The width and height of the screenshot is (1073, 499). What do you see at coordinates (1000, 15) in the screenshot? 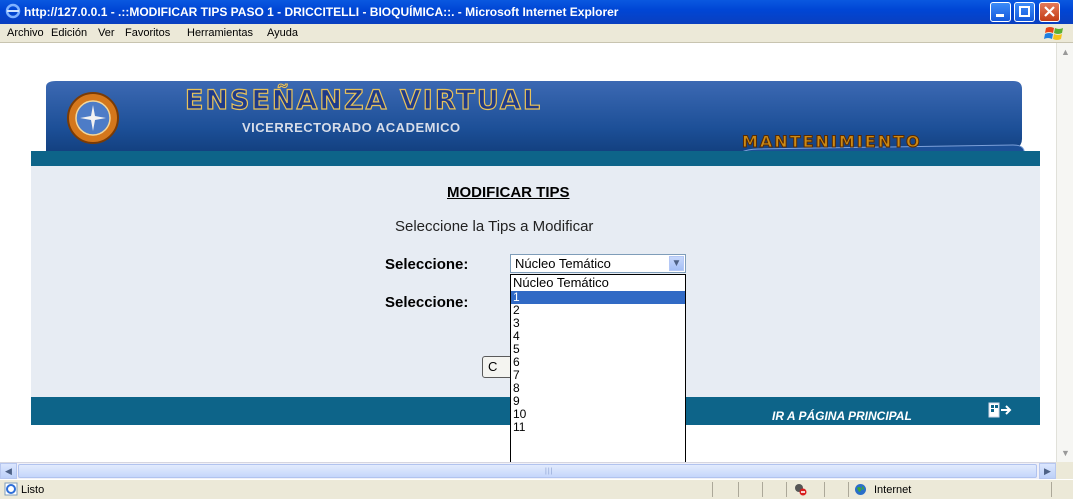
I see `minimize-icon` at bounding box center [1000, 15].